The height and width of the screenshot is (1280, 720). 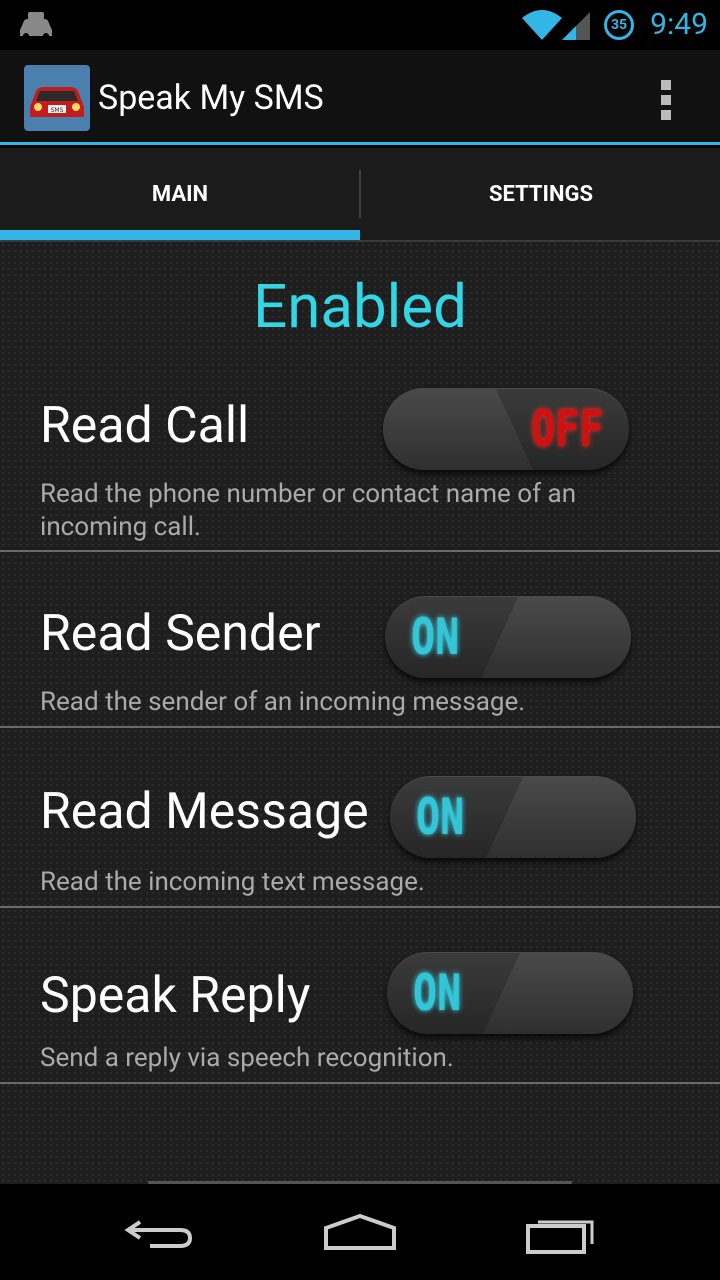 What do you see at coordinates (180, 194) in the screenshot?
I see `tab-main: MAIN` at bounding box center [180, 194].